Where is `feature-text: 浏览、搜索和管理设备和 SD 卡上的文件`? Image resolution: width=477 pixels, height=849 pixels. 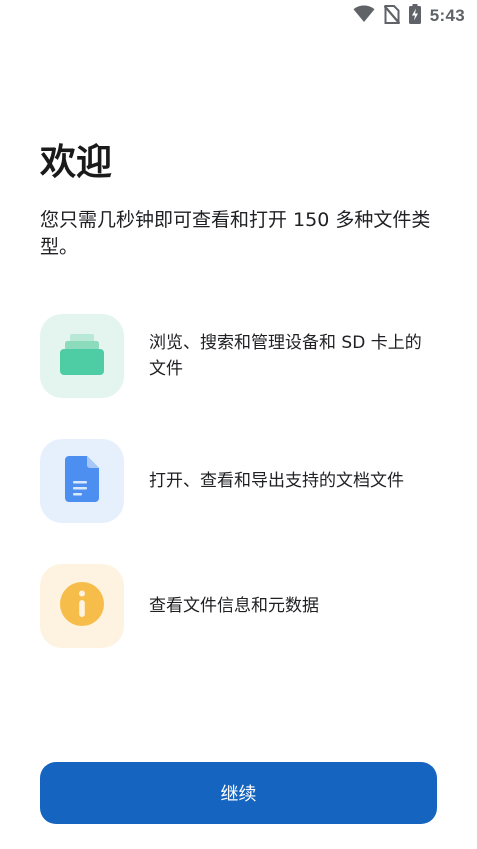
feature-text: 浏览、搜索和管理设备和 SD 卡上的文件 is located at coordinates (285, 356).